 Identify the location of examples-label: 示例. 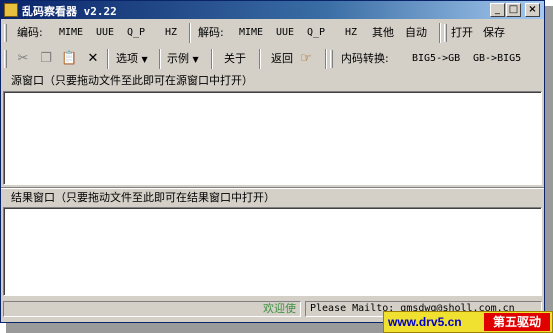
(178, 58).